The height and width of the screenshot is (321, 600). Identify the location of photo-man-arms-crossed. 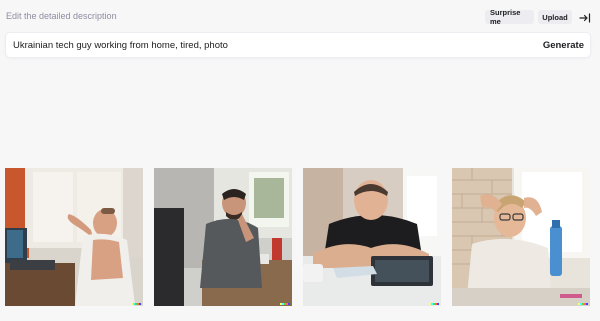
(372, 237).